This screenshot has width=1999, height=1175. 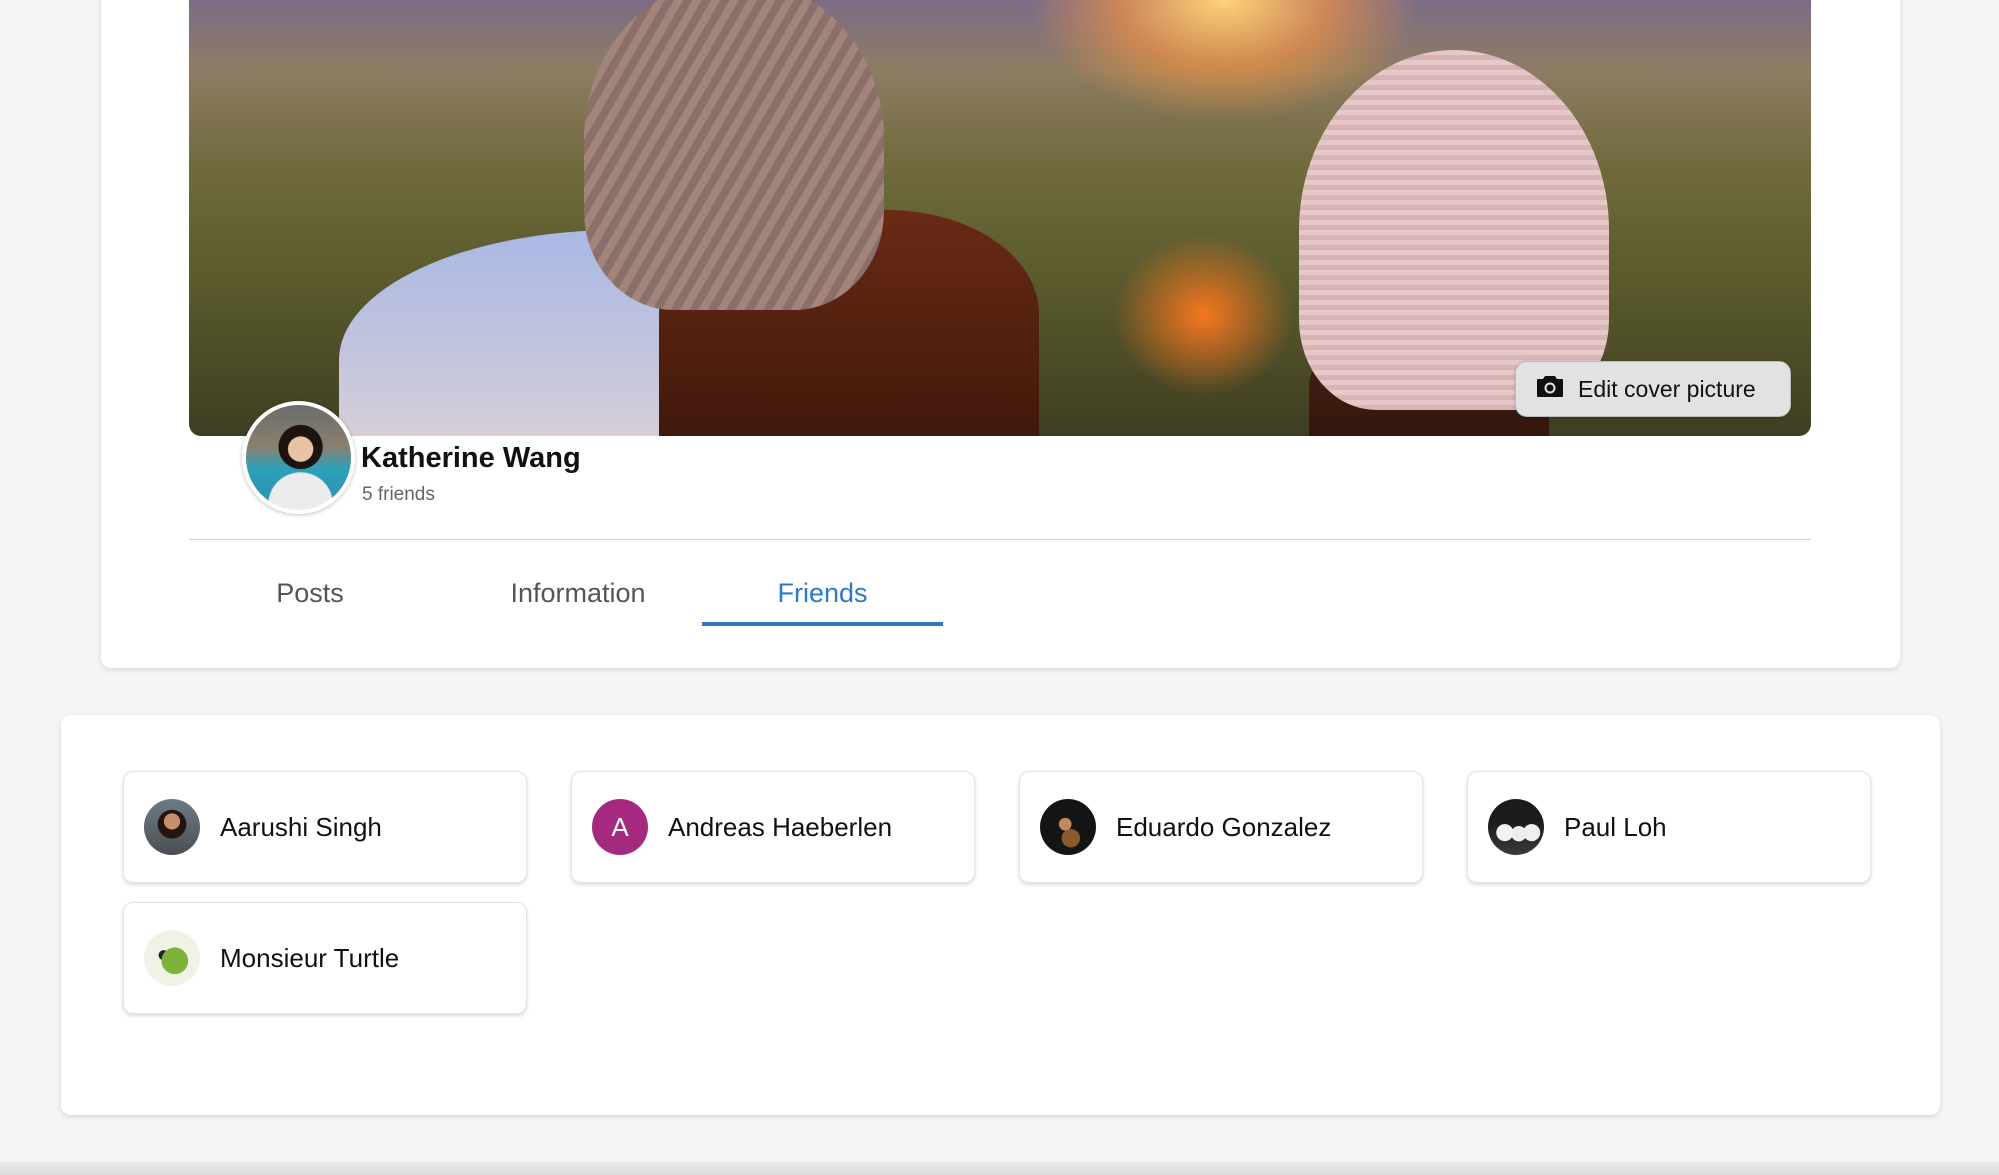 What do you see at coordinates (1550, 389) in the screenshot?
I see `camera-icon` at bounding box center [1550, 389].